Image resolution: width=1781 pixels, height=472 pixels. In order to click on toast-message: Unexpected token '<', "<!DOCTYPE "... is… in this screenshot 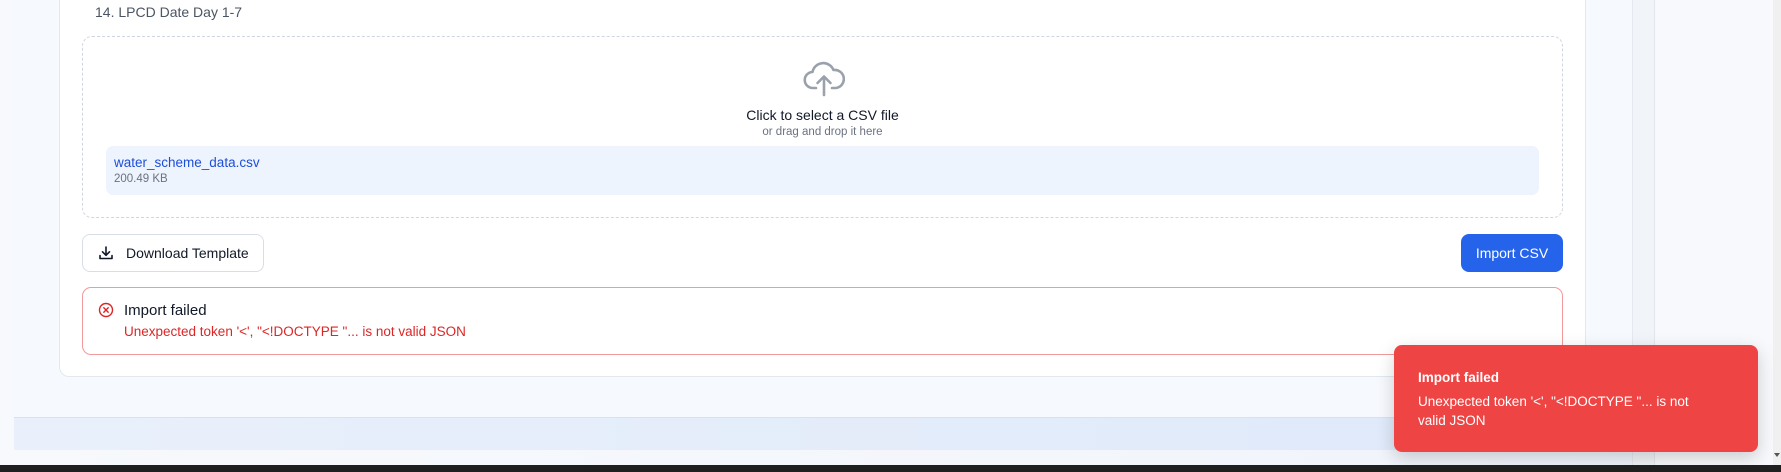, I will do `click(1553, 411)`.